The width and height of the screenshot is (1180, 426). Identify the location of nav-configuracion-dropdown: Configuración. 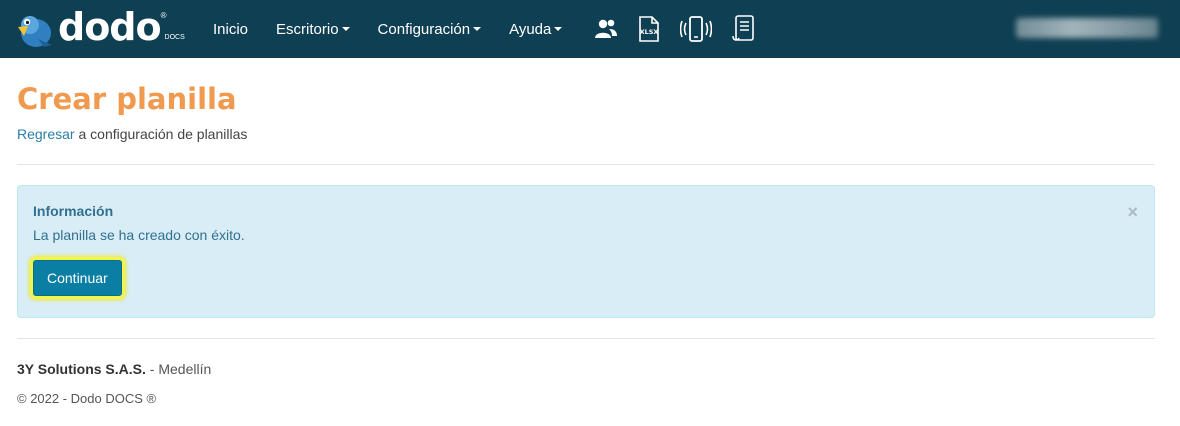
(430, 29).